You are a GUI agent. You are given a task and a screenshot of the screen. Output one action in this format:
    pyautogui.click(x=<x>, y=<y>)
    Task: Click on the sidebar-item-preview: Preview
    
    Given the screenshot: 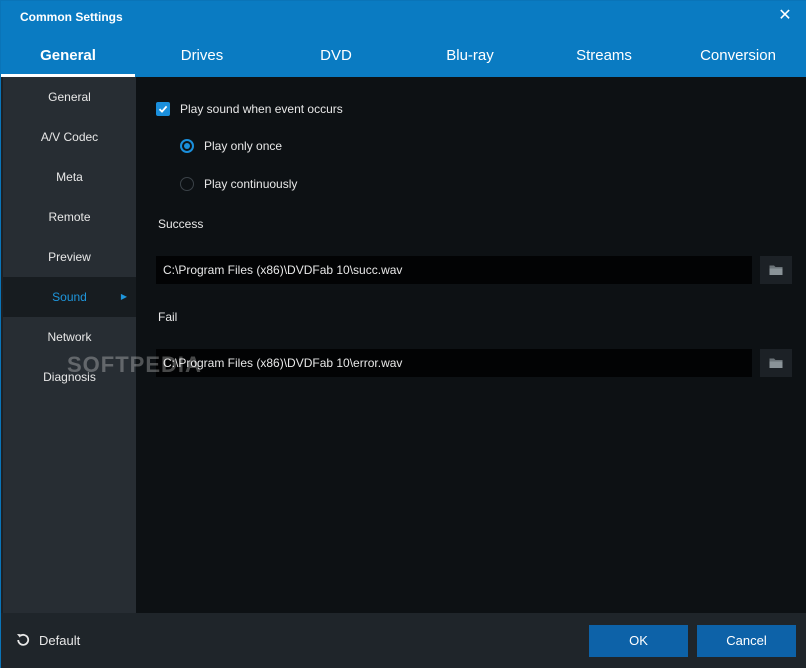 What is the action you would take?
    pyautogui.click(x=69, y=257)
    